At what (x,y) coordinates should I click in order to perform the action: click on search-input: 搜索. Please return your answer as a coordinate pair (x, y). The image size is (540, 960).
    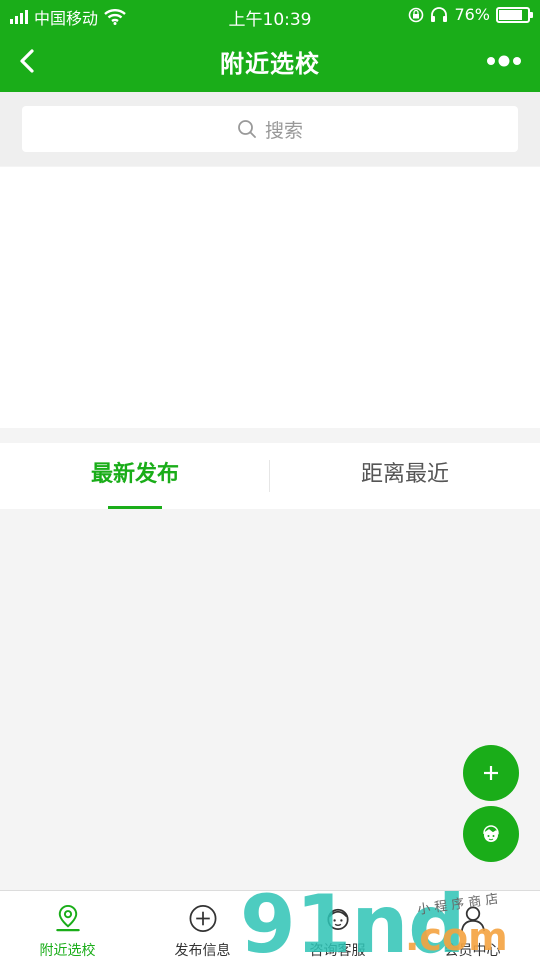
    Looking at the image, I should click on (270, 129).